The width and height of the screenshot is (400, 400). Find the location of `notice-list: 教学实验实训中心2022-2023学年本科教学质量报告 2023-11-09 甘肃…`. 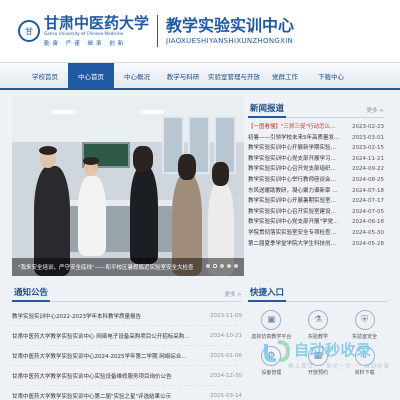

notice-list: 教学实验实训中心2022-2023学年本科教学质量报告 2023-11-09 甘肃… is located at coordinates (127, 353).